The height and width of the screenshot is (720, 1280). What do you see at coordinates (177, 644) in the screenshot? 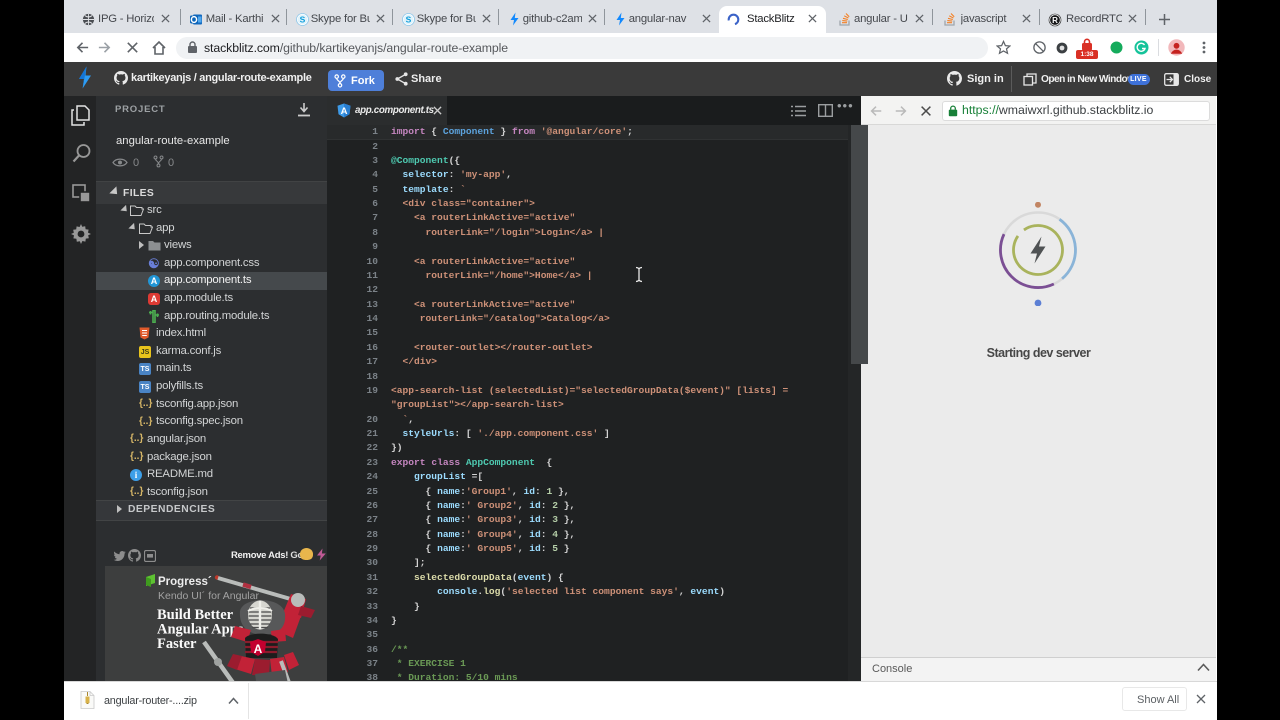
I see `svg-text: Faster` at bounding box center [177, 644].